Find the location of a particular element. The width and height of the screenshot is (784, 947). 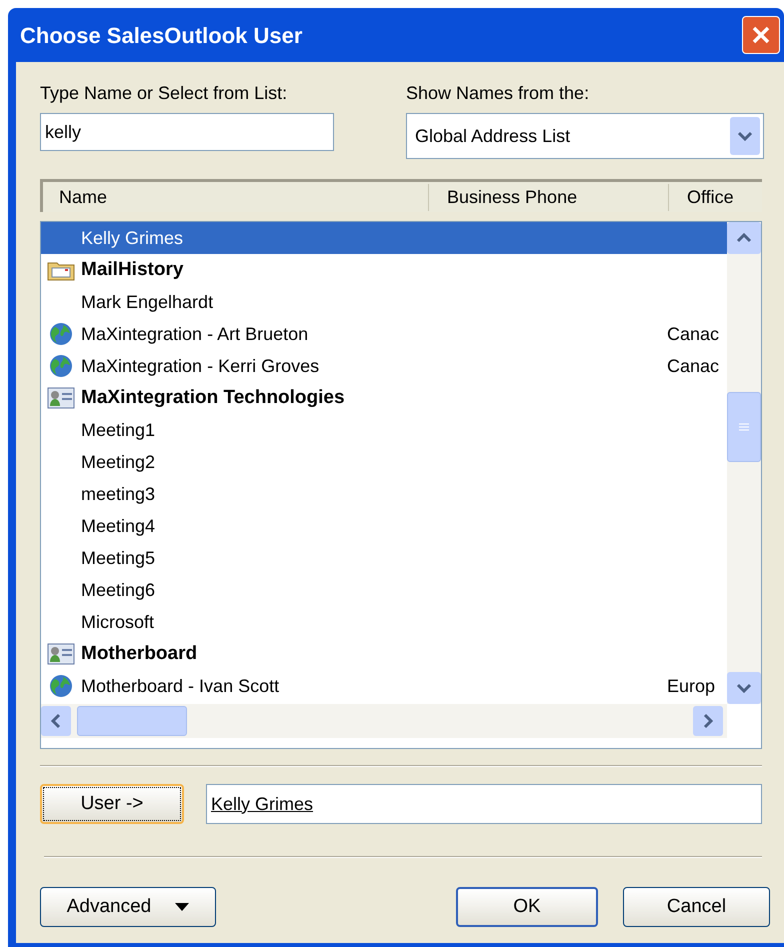

list-row: Motherboard is located at coordinates (384, 654).